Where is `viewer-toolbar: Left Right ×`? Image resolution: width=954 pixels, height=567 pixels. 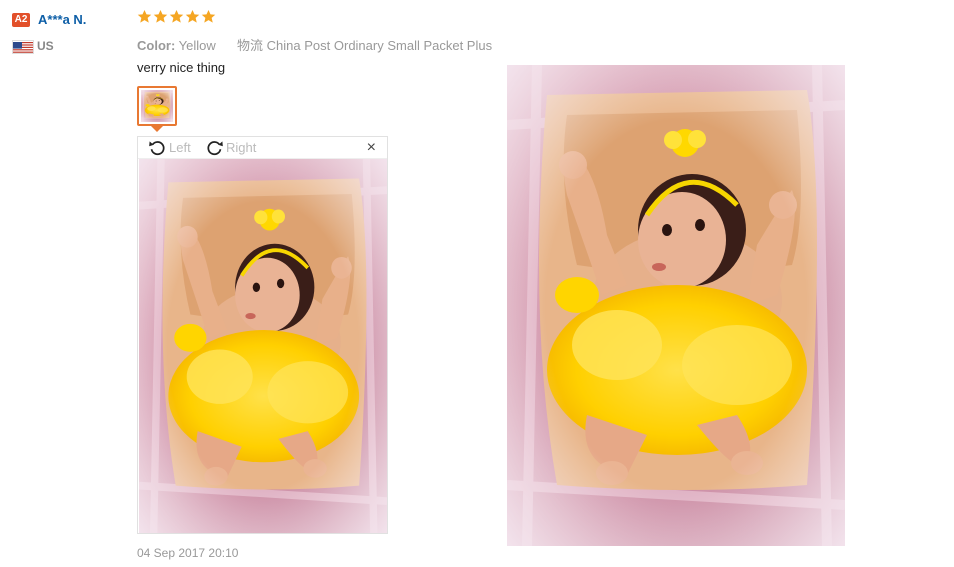 viewer-toolbar: Left Right × is located at coordinates (262, 148).